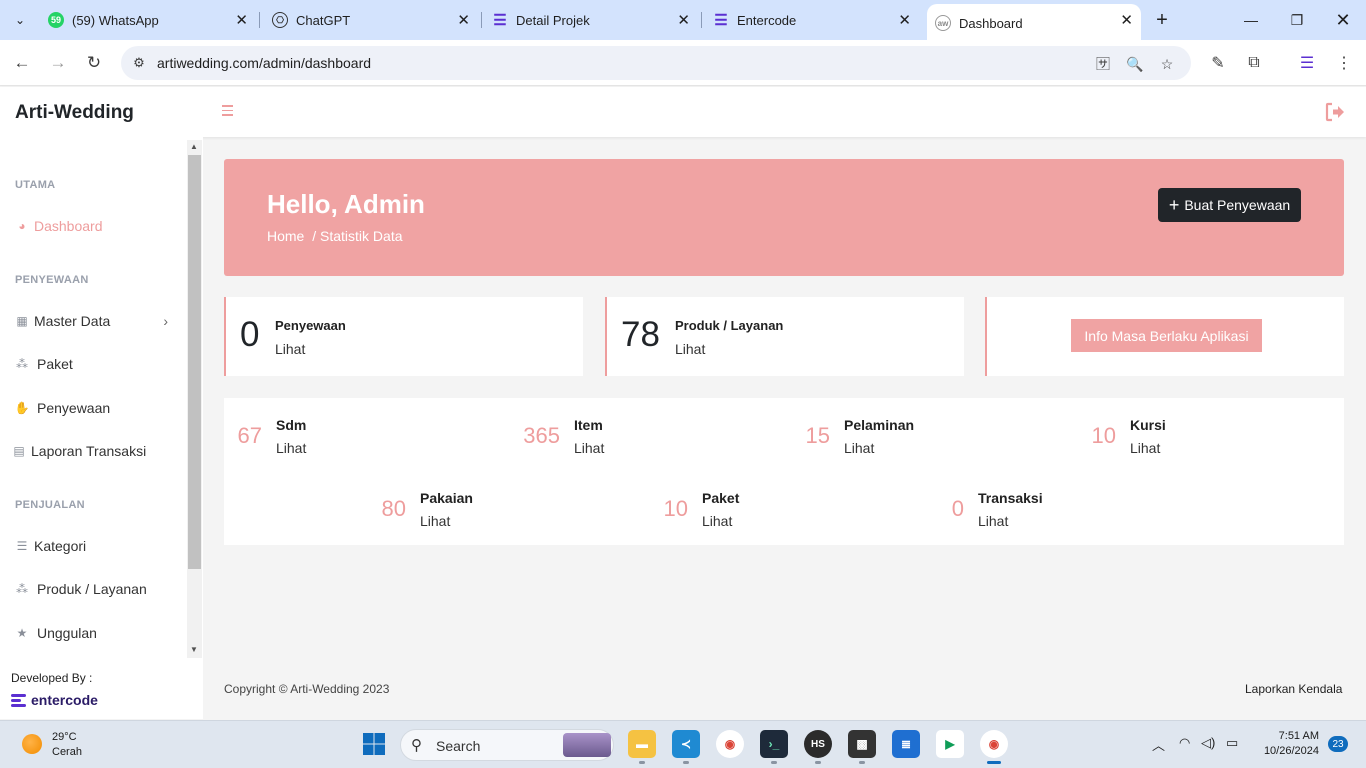 The image size is (1366, 768). Describe the element at coordinates (507, 745) in the screenshot. I see `taskbar-search: ⚲ Search` at that location.